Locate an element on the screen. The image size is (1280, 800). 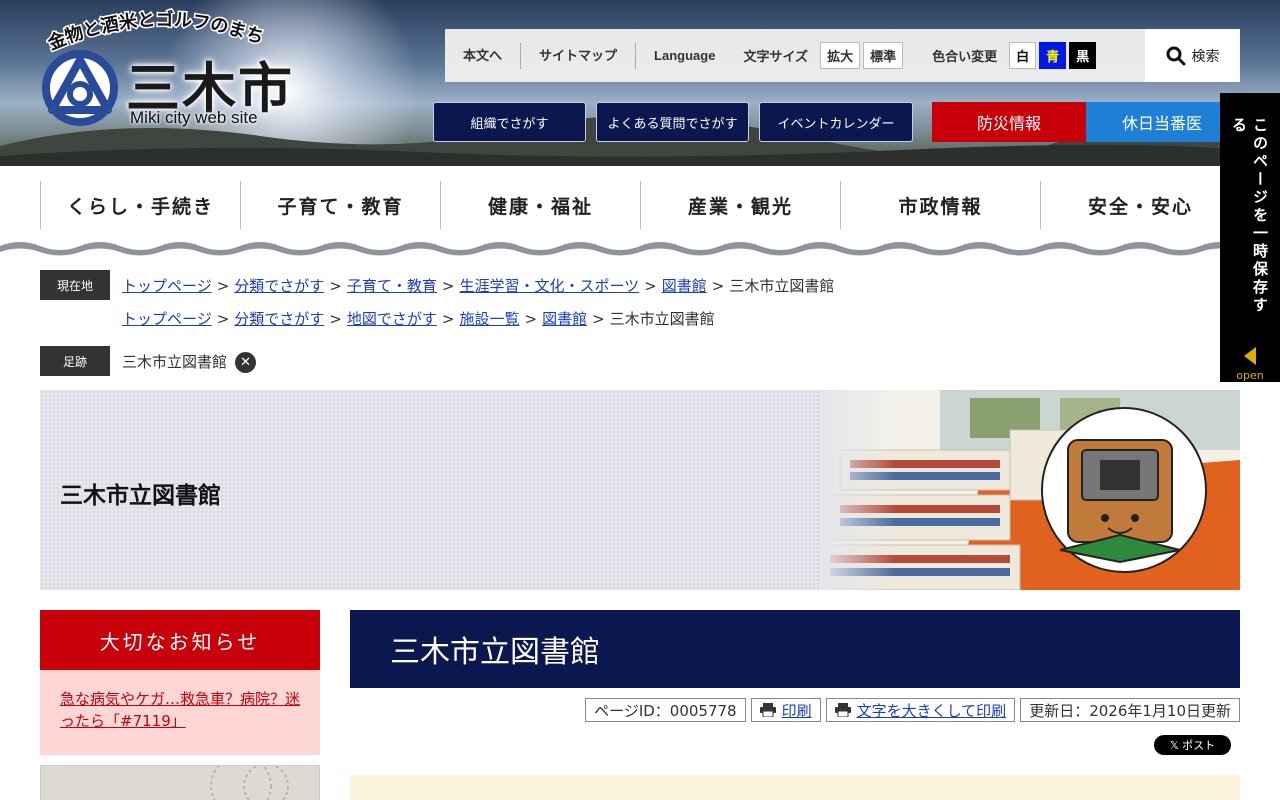
library-photo is located at coordinates (1030, 490).